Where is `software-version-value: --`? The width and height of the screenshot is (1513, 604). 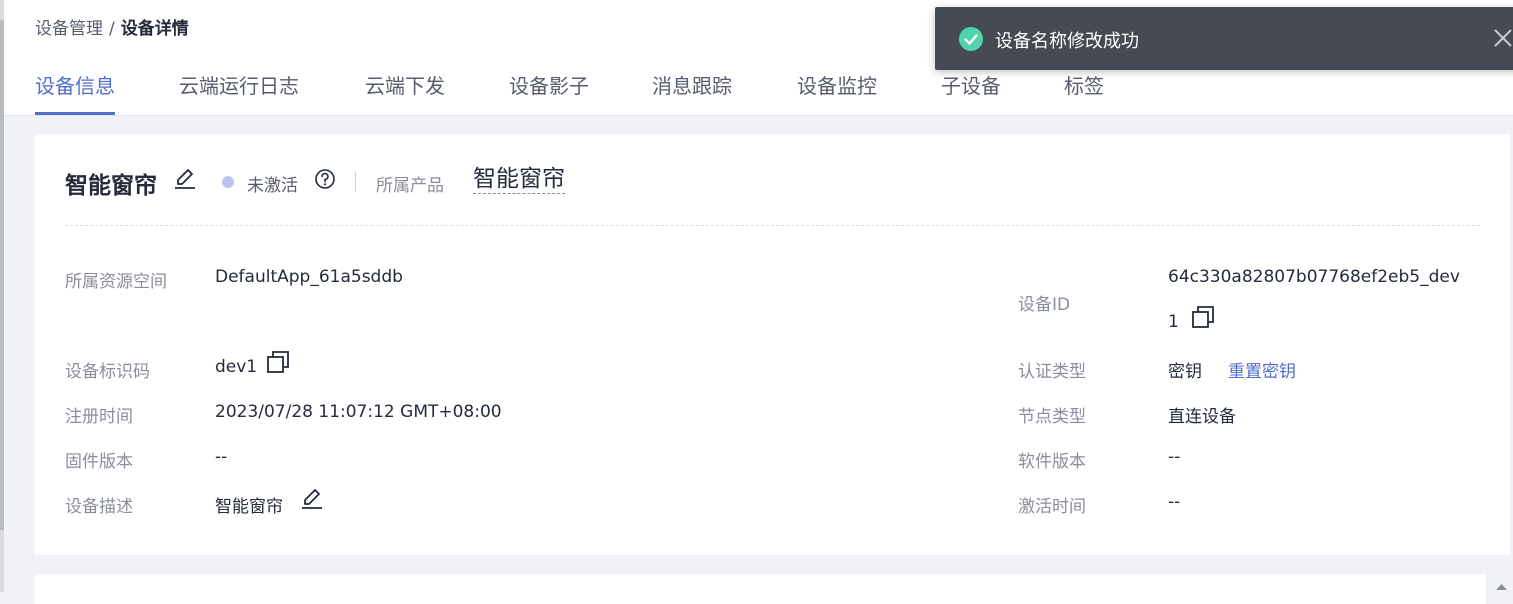 software-version-value: -- is located at coordinates (1174, 457).